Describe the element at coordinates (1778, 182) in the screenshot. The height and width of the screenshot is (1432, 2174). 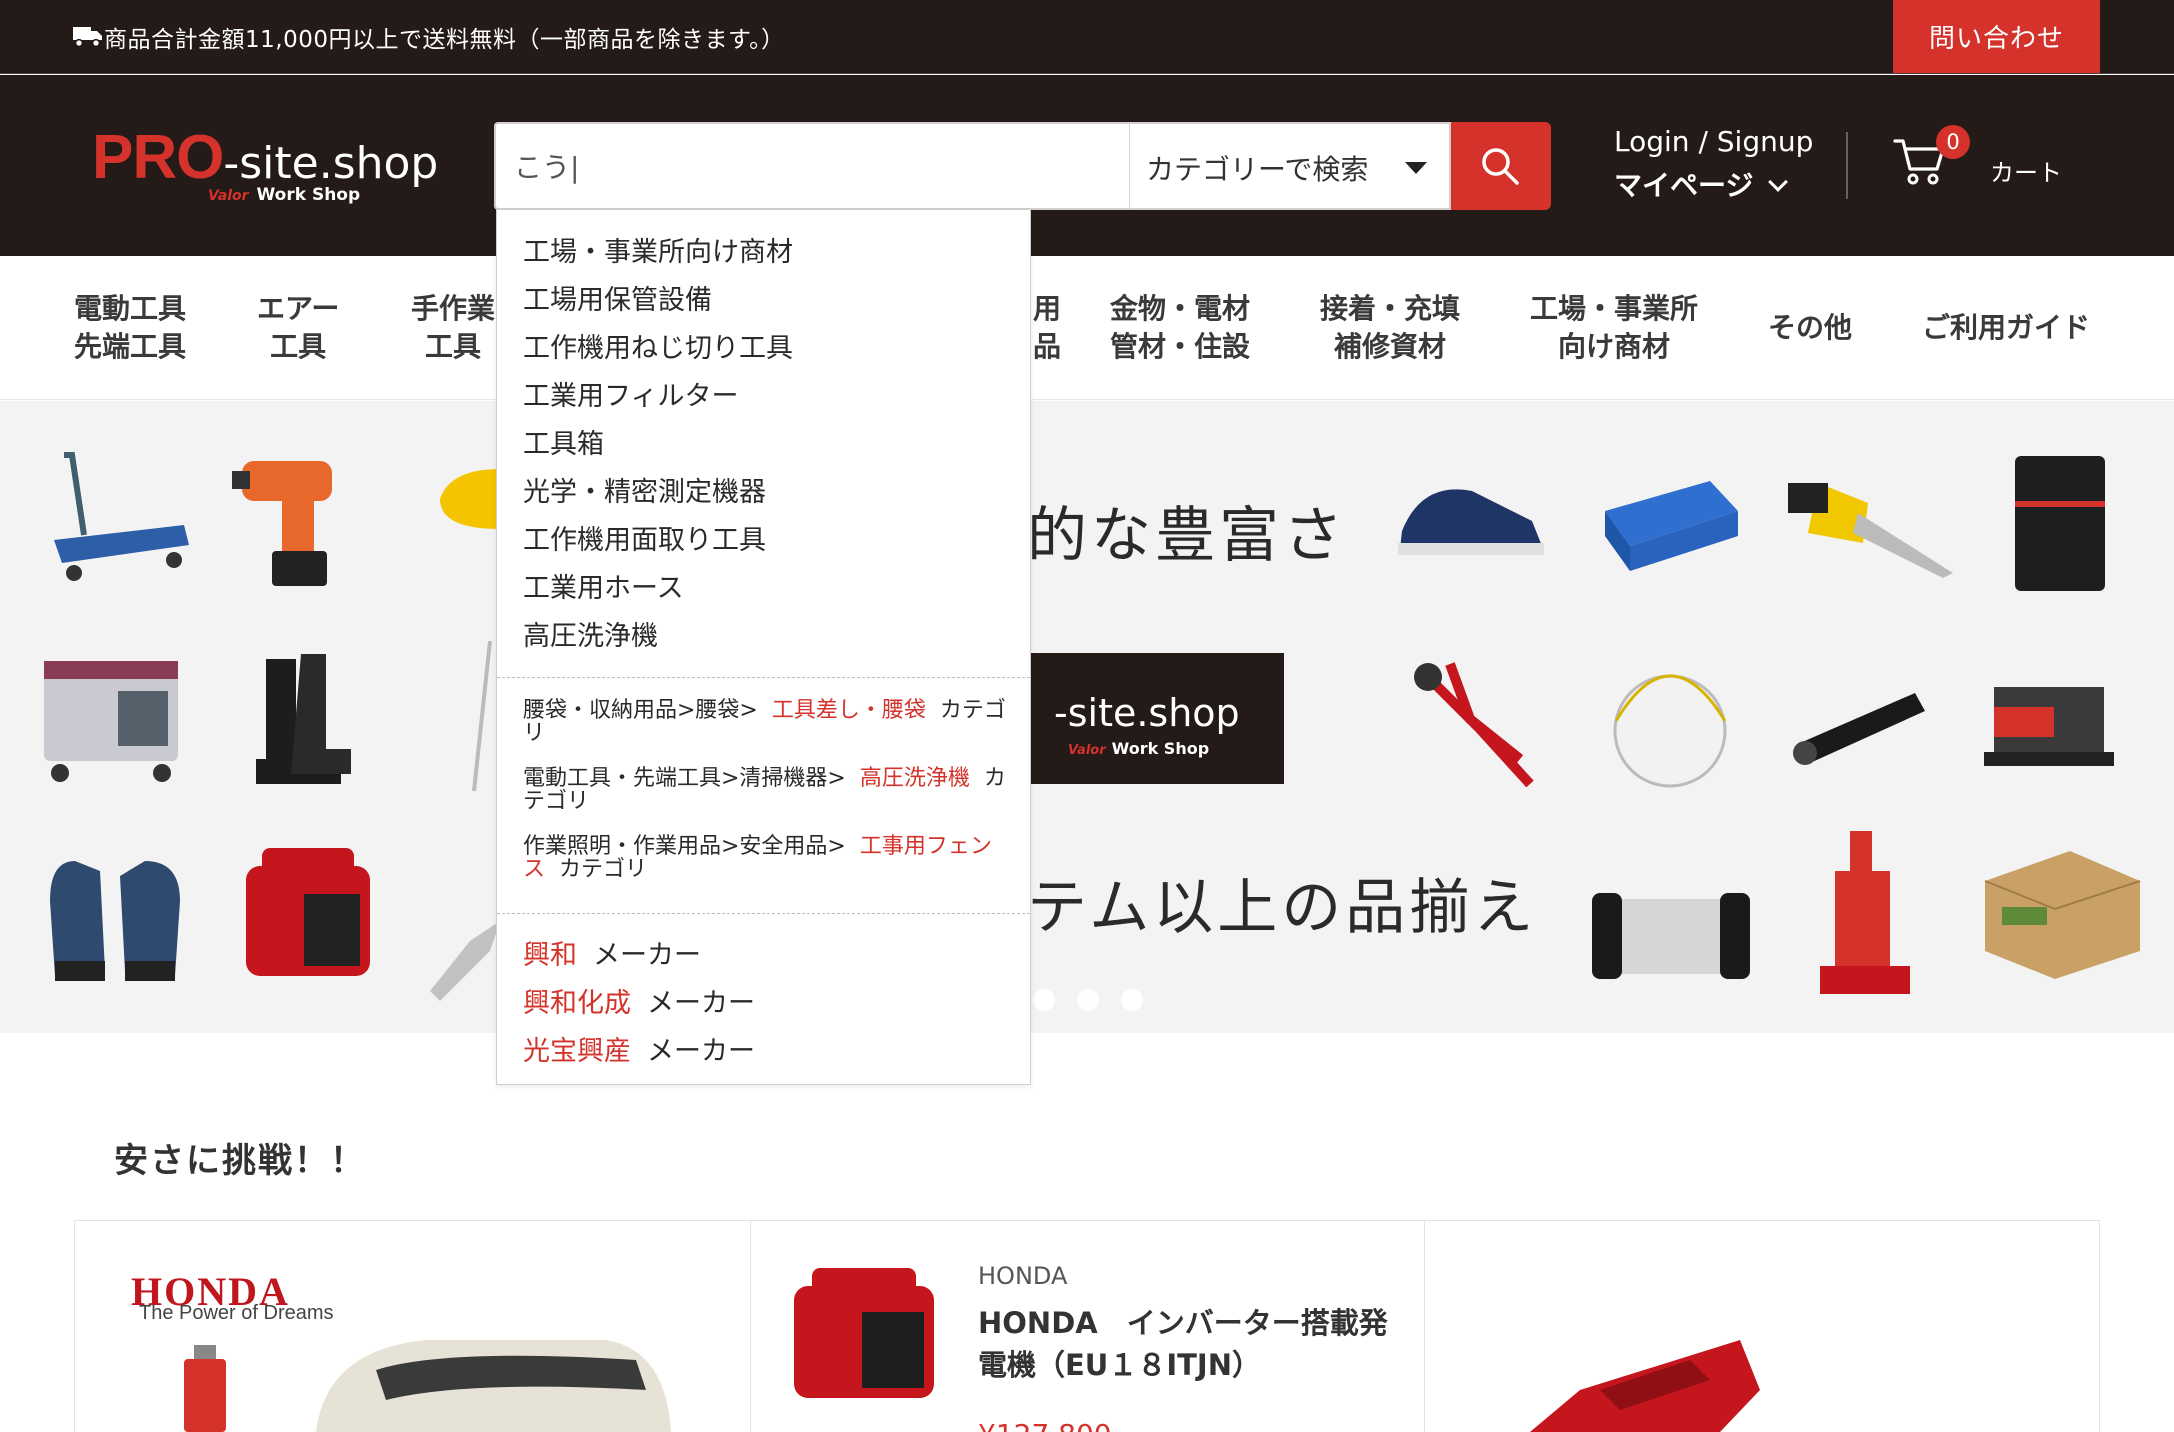
I see `chevron-down-icon` at that location.